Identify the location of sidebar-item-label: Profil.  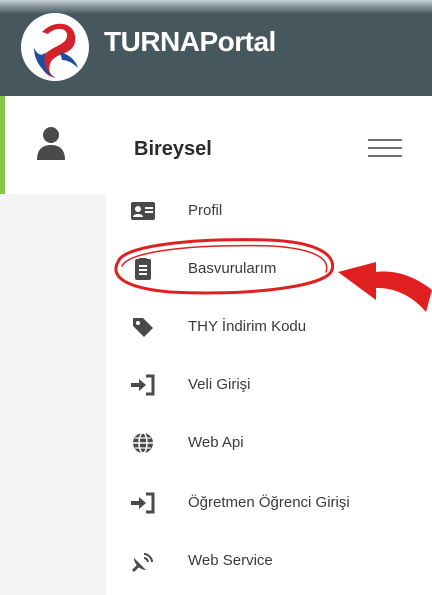
(205, 210).